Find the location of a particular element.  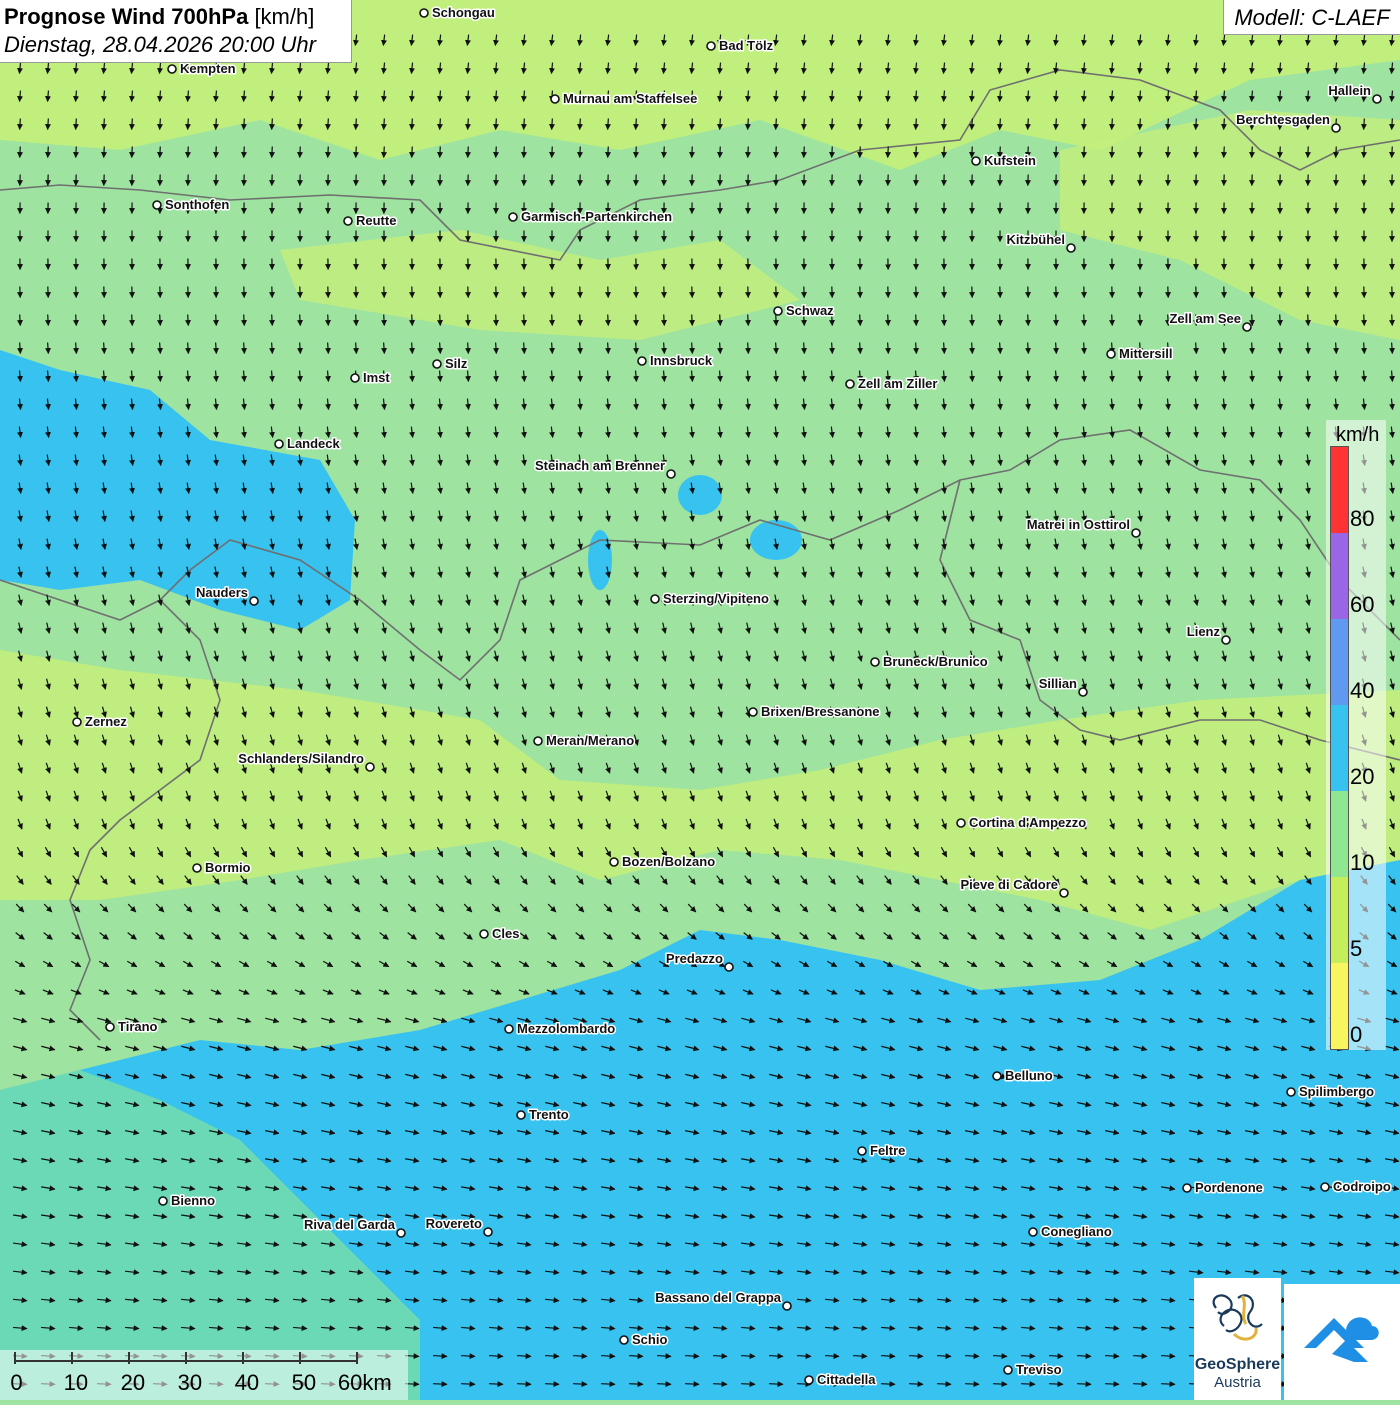

city-label: Nauders is located at coordinates (222, 592).